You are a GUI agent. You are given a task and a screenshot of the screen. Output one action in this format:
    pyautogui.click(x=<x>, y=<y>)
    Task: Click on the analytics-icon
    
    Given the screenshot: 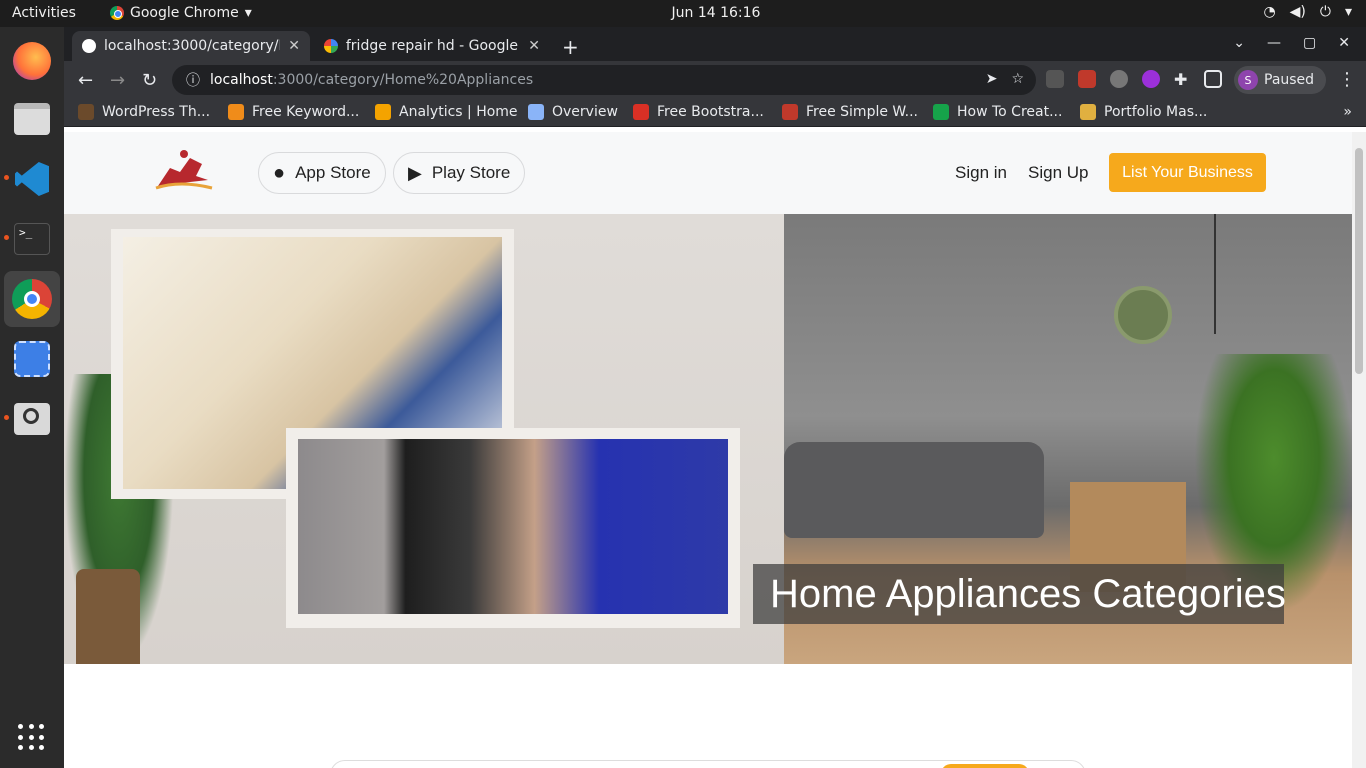 What is the action you would take?
    pyautogui.click(x=383, y=112)
    